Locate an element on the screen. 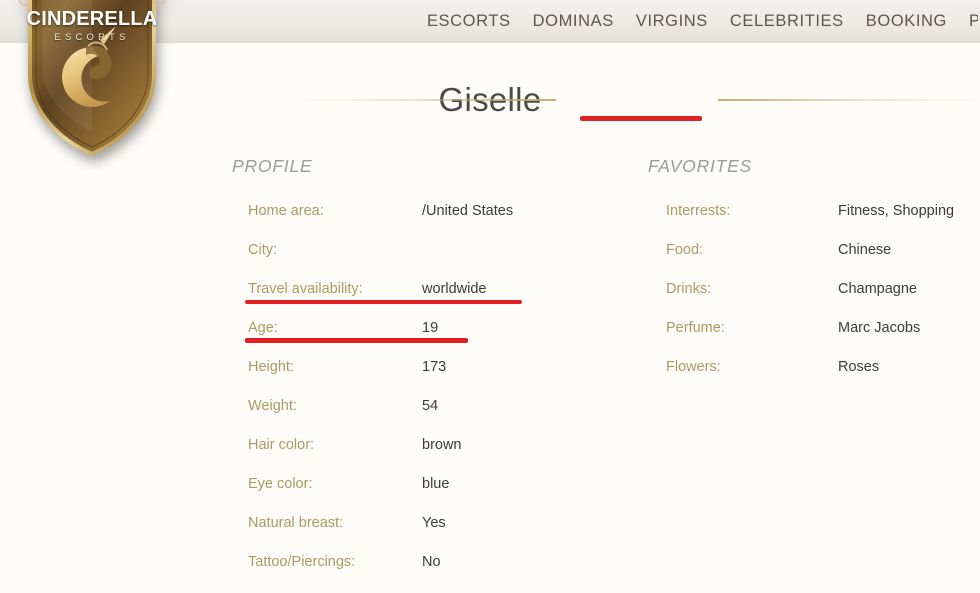 The height and width of the screenshot is (593, 980). main-navigation: ESCORTS DOMINAS VIRGINS CELEBRITIES BOOKING P is located at coordinates (703, 21).